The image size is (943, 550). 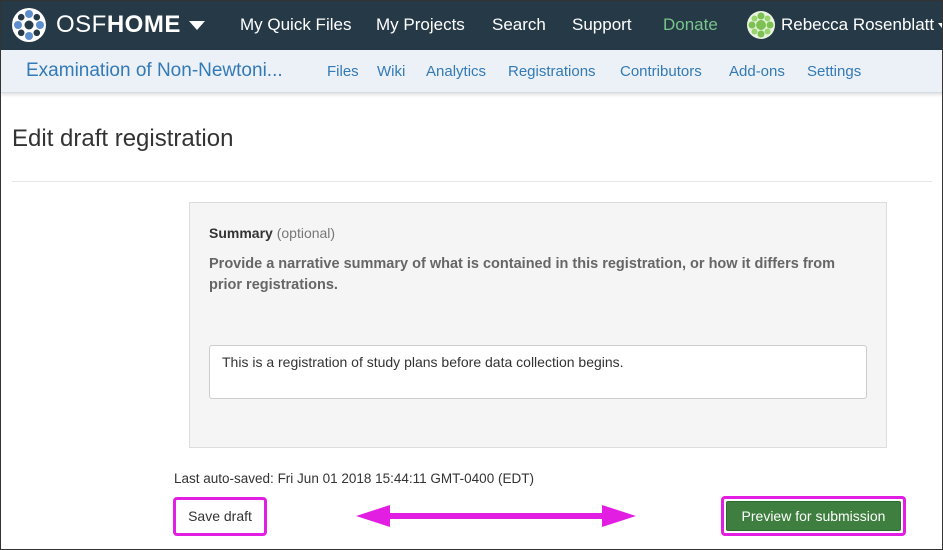 I want to click on nav-my-quick-files: My Quick Files, so click(x=295, y=25).